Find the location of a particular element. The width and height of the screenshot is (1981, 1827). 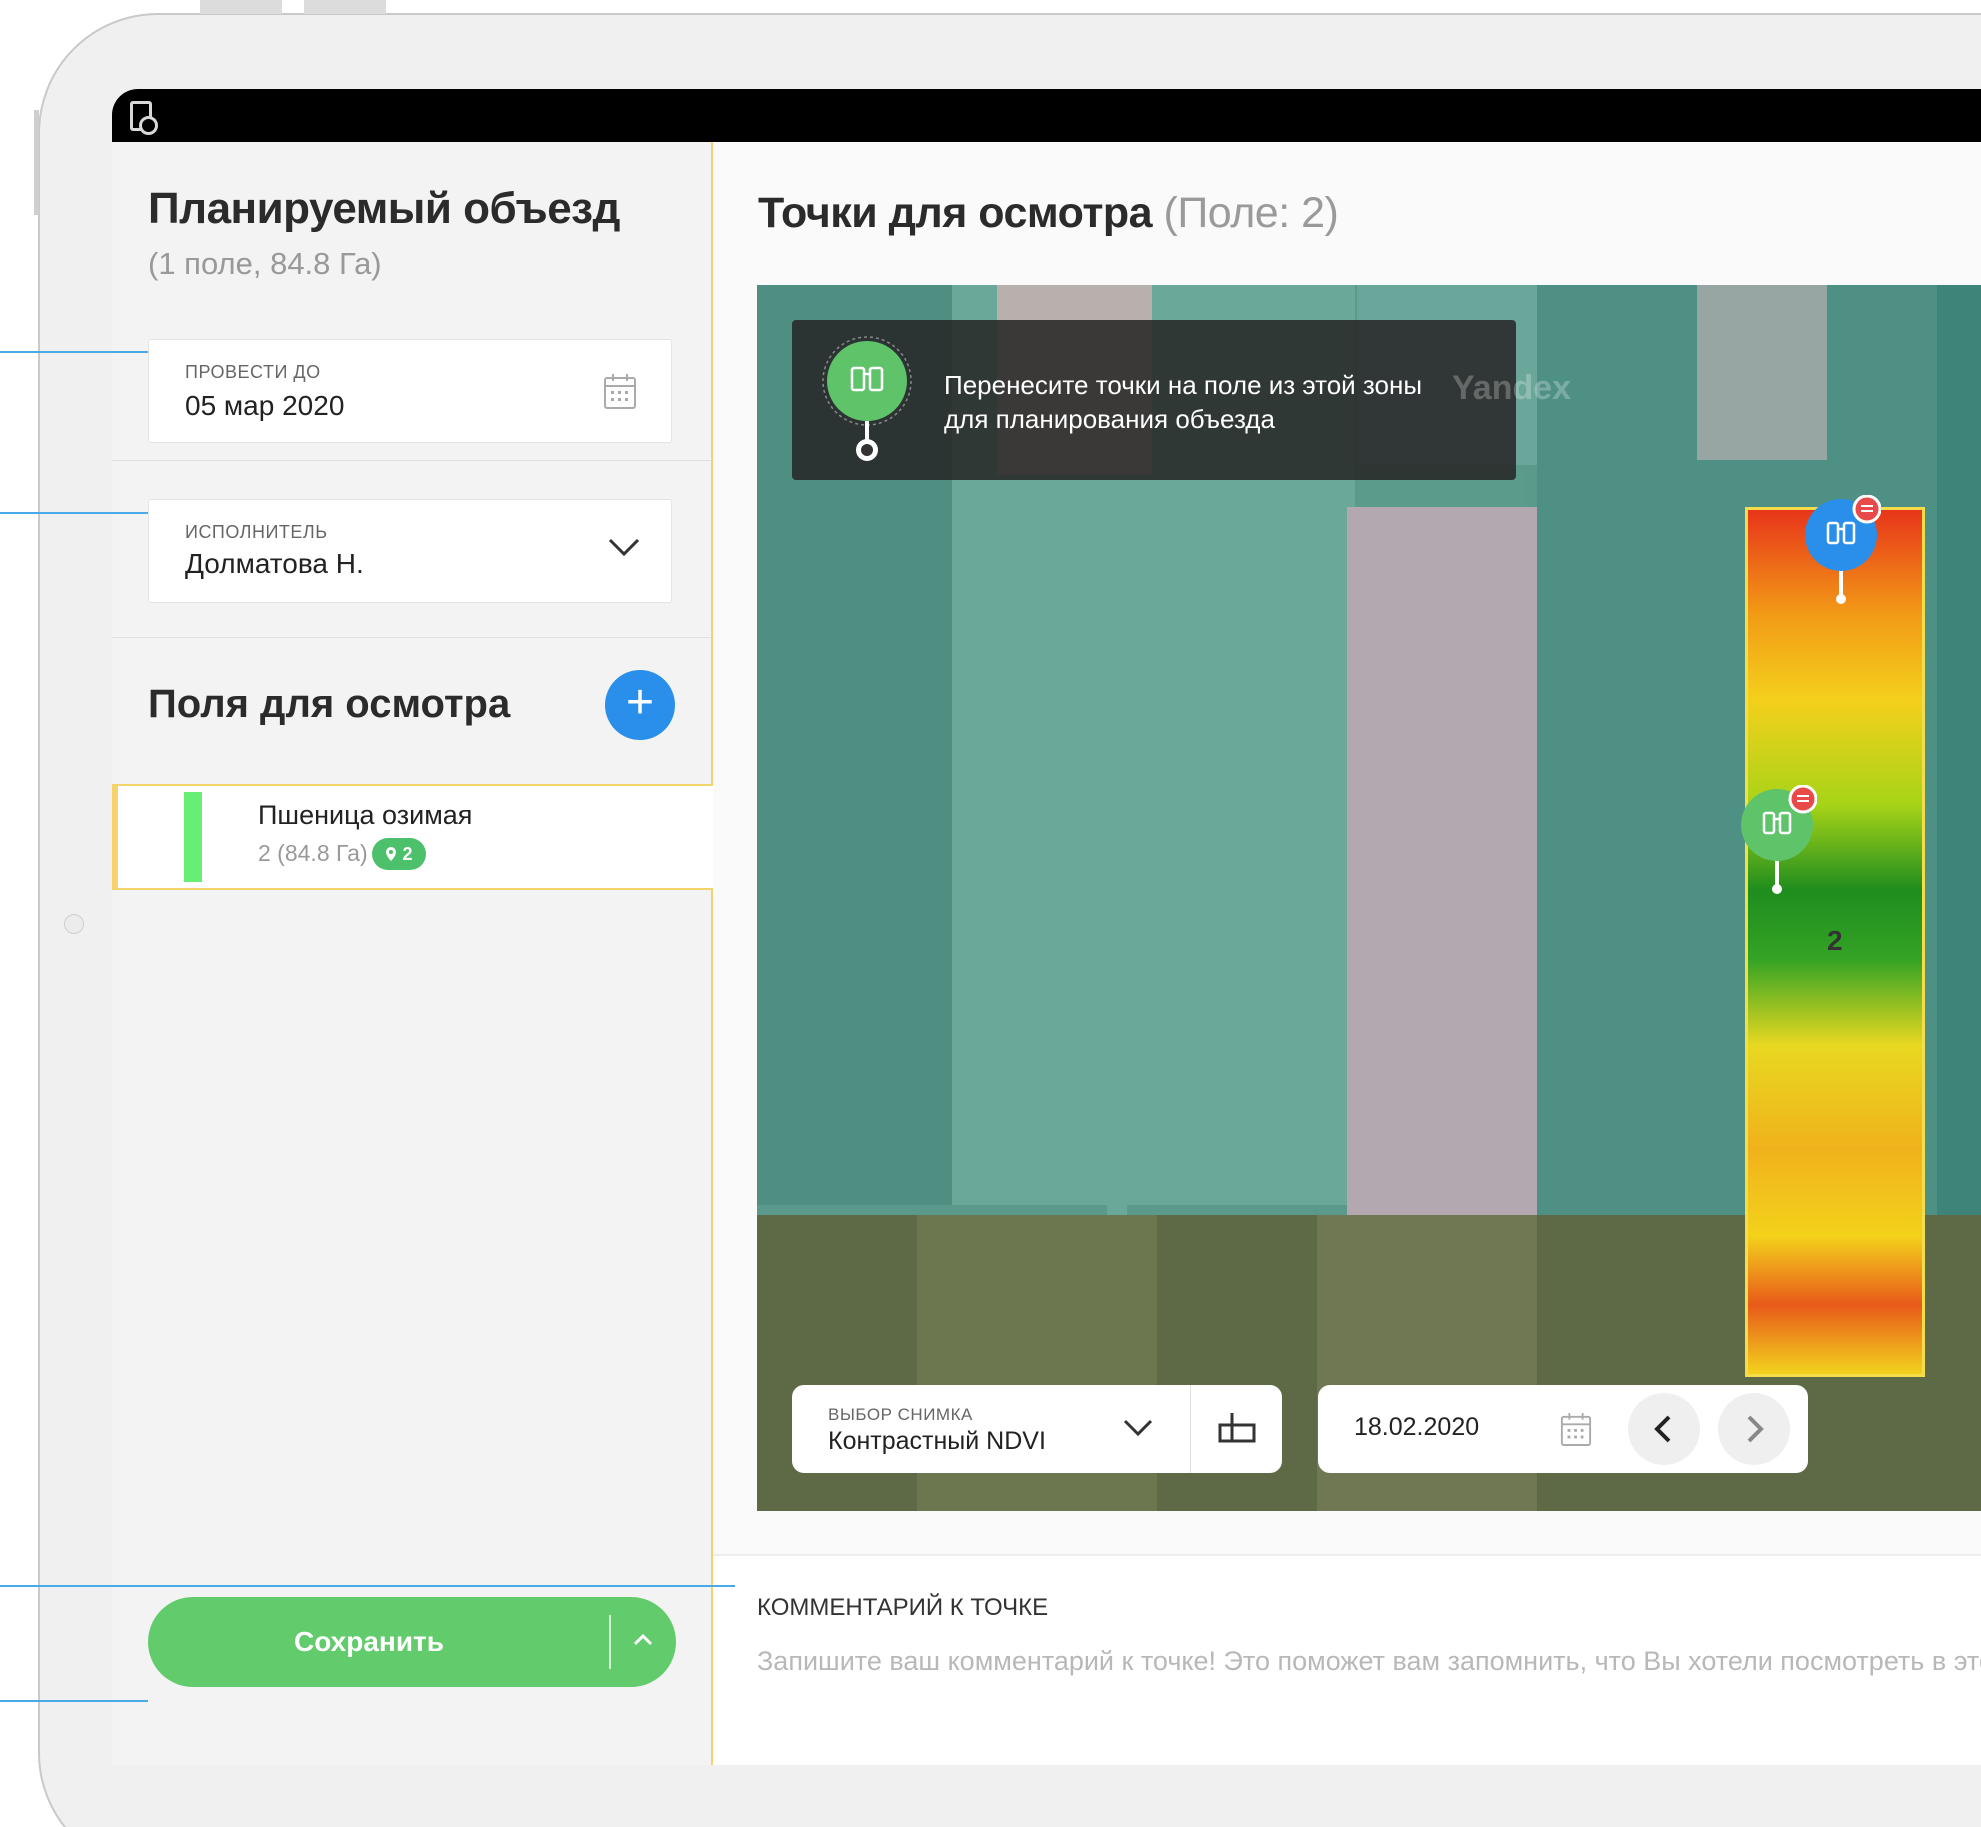

next-date-button is located at coordinates (1754, 1429).